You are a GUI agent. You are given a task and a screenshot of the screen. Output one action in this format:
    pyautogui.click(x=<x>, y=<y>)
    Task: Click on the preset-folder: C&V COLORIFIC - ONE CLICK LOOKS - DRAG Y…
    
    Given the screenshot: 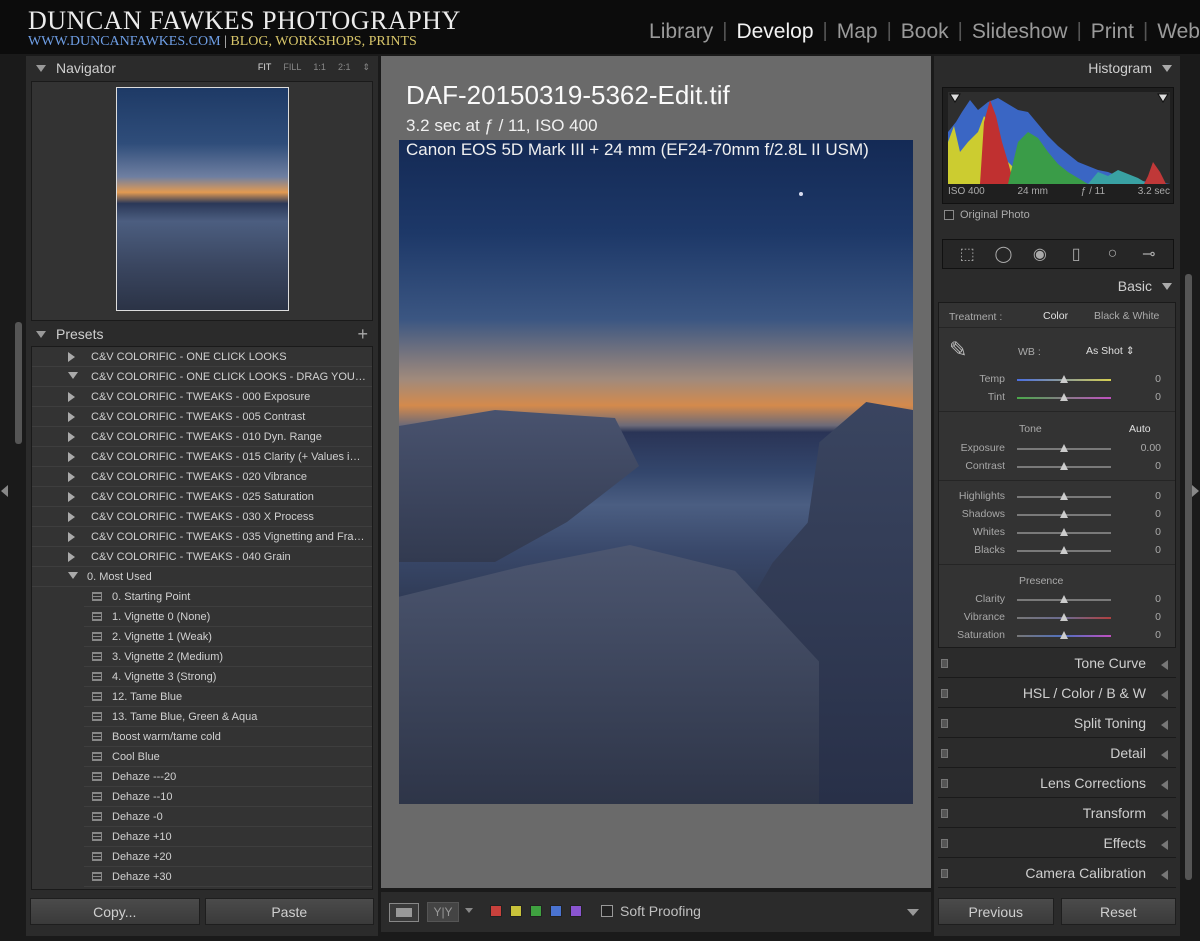 What is the action you would take?
    pyautogui.click(x=202, y=377)
    